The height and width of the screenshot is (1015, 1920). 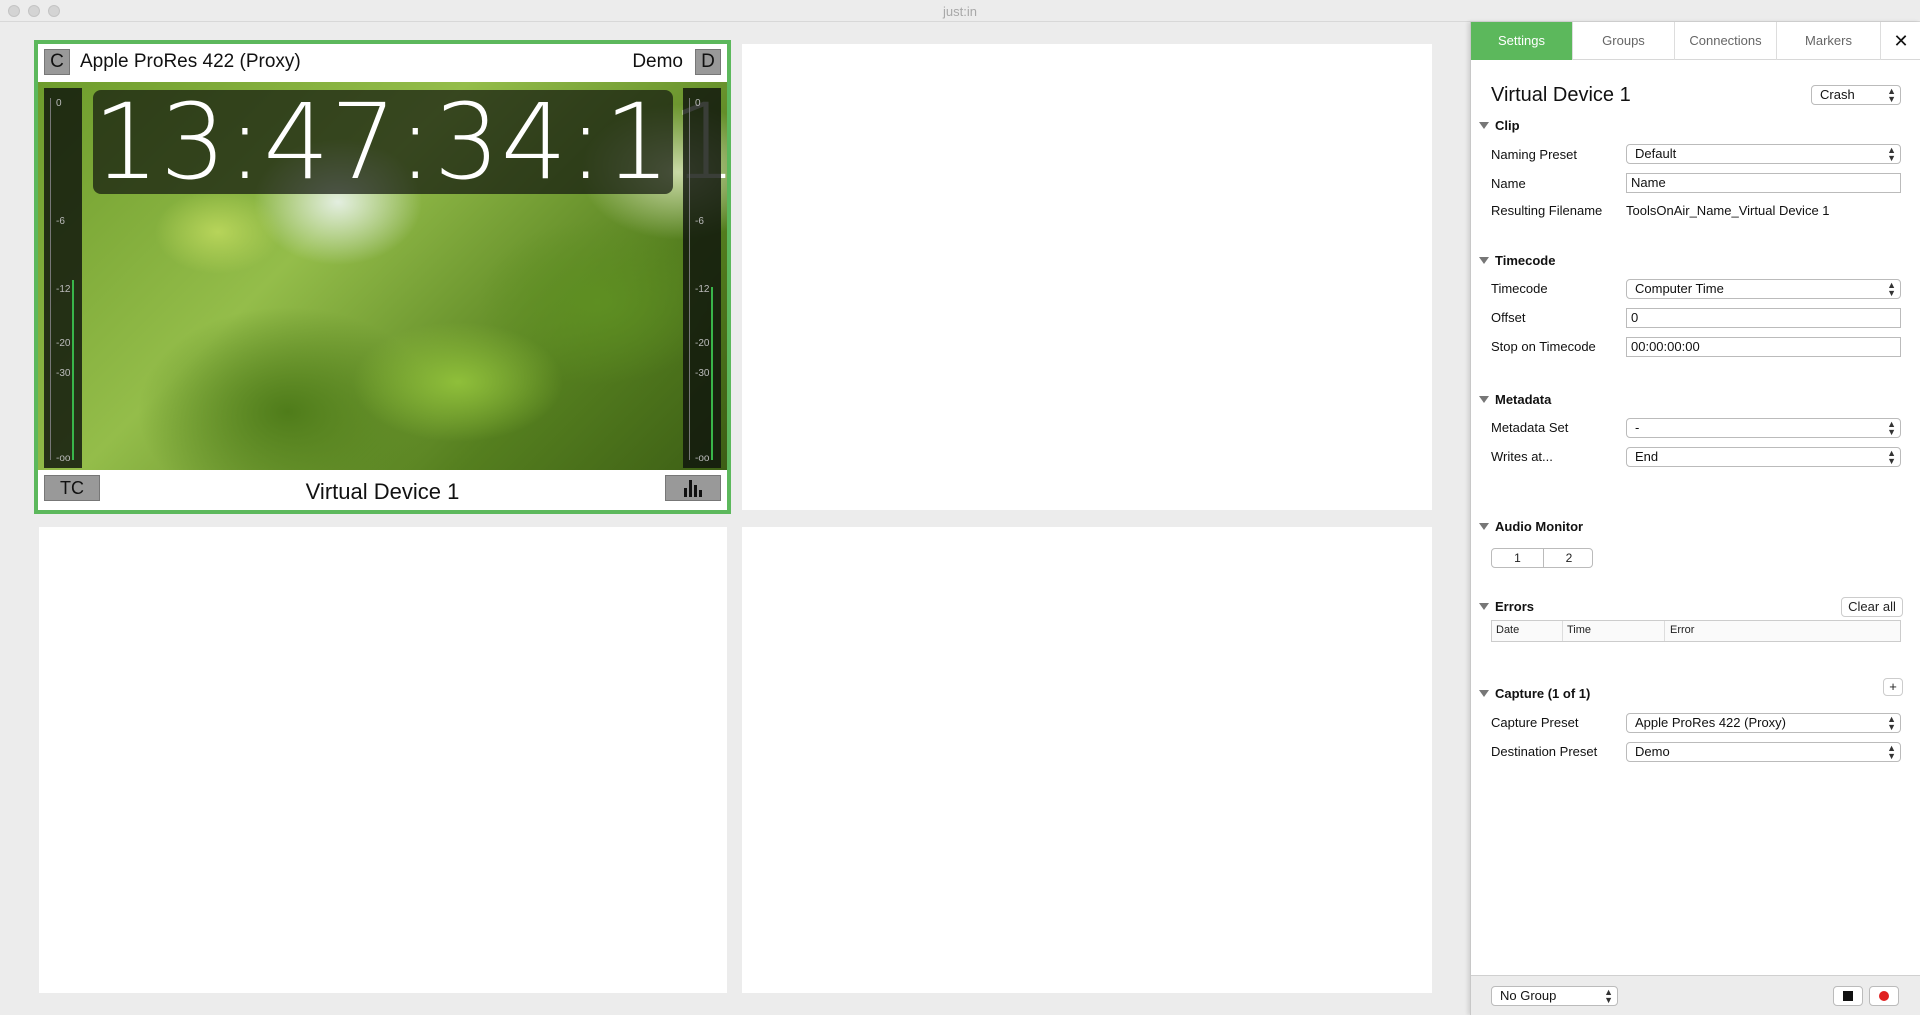 What do you see at coordinates (1726, 41) in the screenshot?
I see `tab-connections: Connections` at bounding box center [1726, 41].